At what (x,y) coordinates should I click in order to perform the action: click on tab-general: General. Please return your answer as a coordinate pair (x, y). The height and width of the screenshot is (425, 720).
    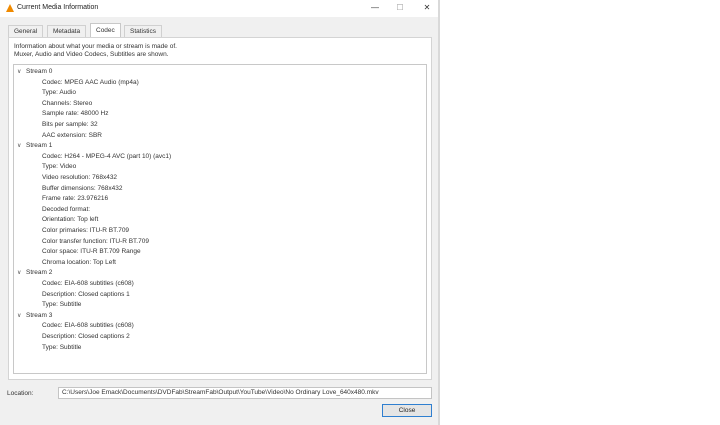
    Looking at the image, I should click on (26, 31).